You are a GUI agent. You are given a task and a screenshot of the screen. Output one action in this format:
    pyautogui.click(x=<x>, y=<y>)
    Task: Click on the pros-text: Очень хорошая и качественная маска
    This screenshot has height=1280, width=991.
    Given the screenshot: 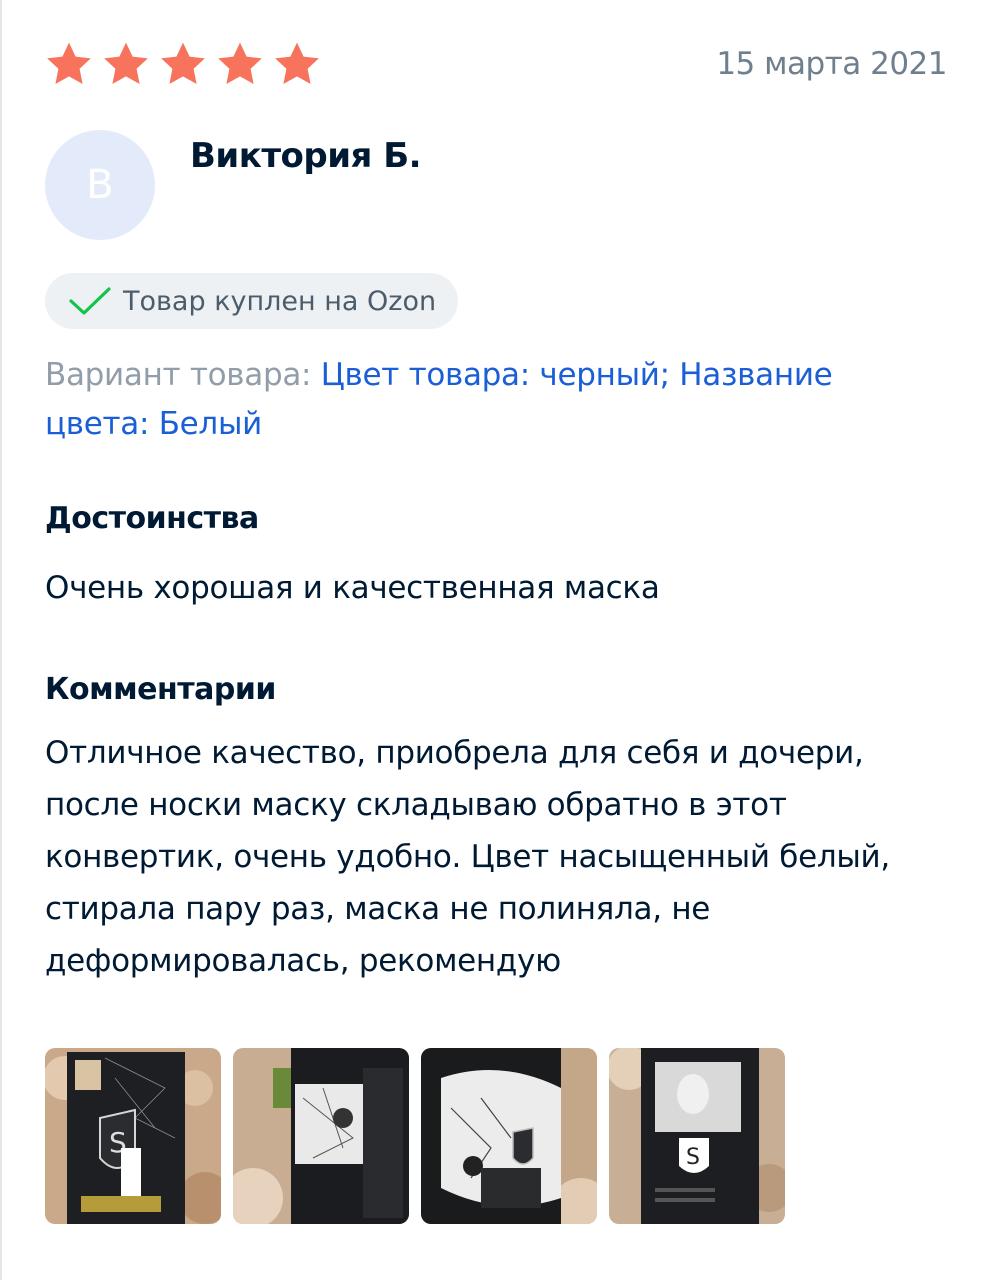 What is the action you would take?
    pyautogui.click(x=352, y=588)
    